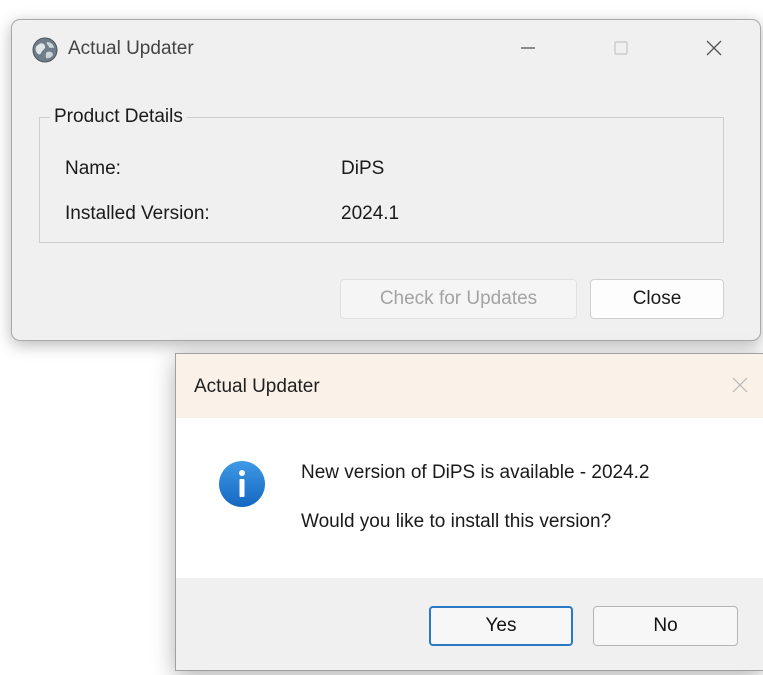  Describe the element at coordinates (118, 117) in the screenshot. I see `group-legend: Product Details` at that location.